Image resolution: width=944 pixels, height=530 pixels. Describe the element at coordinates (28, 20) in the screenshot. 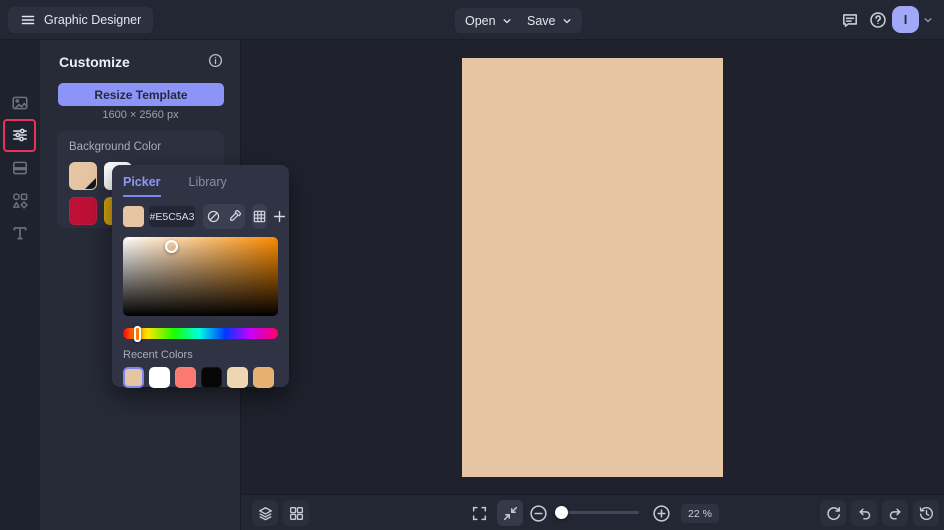

I see `hamburger-icon` at that location.